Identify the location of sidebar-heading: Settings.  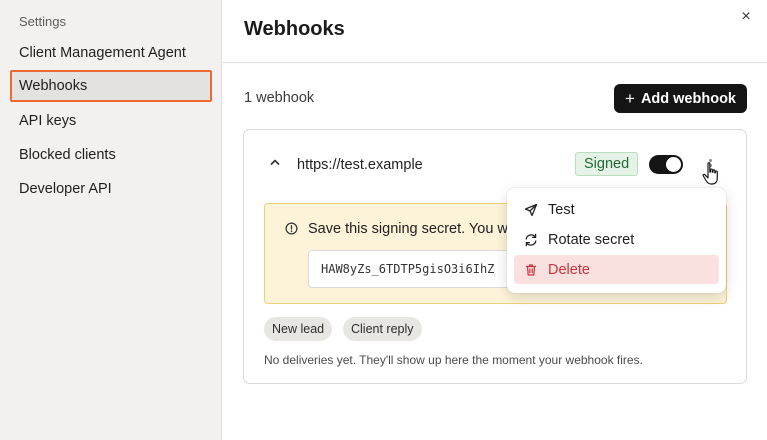
(42, 21).